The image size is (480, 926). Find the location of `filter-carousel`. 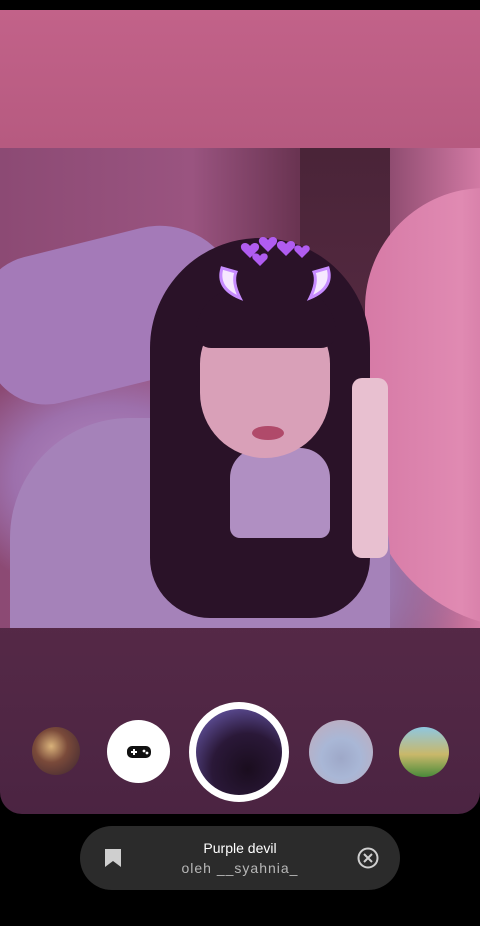

filter-carousel is located at coordinates (240, 751).